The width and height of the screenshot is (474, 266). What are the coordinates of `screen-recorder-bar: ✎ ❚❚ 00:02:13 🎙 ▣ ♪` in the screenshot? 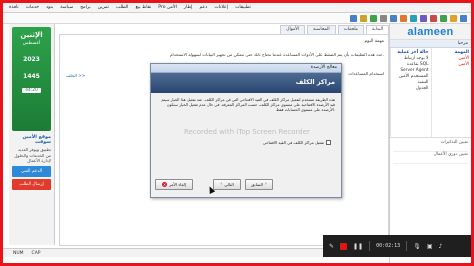 It's located at (397, 246).